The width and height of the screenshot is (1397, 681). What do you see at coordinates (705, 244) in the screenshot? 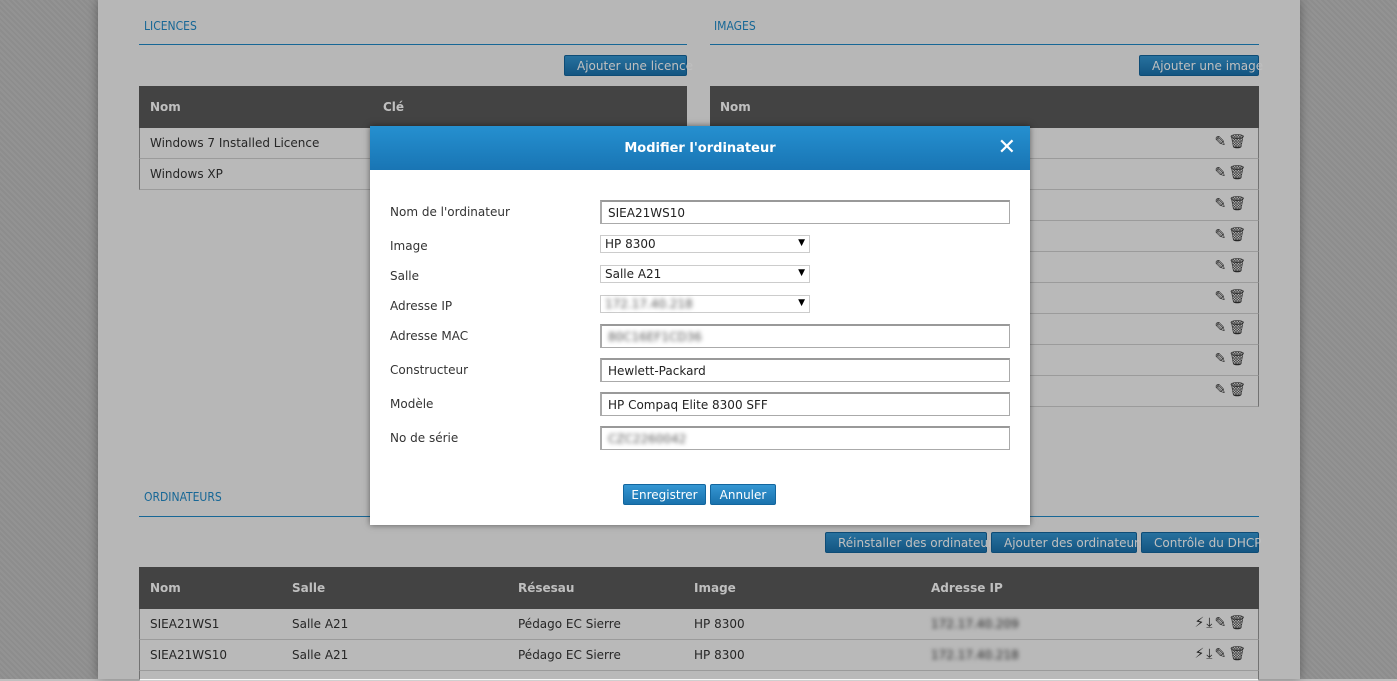
I see `image-select: HP 8300 ▼` at bounding box center [705, 244].